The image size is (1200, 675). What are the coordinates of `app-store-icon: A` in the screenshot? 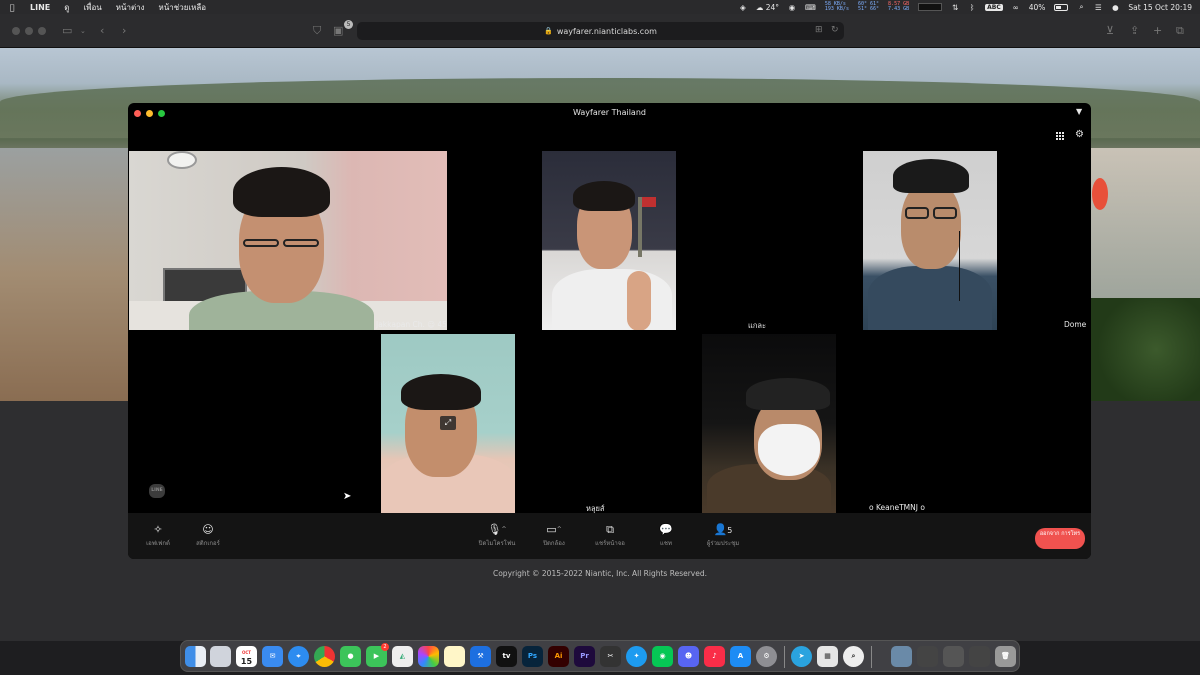 It's located at (740, 656).